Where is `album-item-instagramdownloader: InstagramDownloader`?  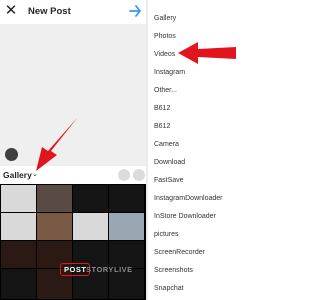
album-item-instagramdownloader: InstagramDownloader is located at coordinates (188, 198).